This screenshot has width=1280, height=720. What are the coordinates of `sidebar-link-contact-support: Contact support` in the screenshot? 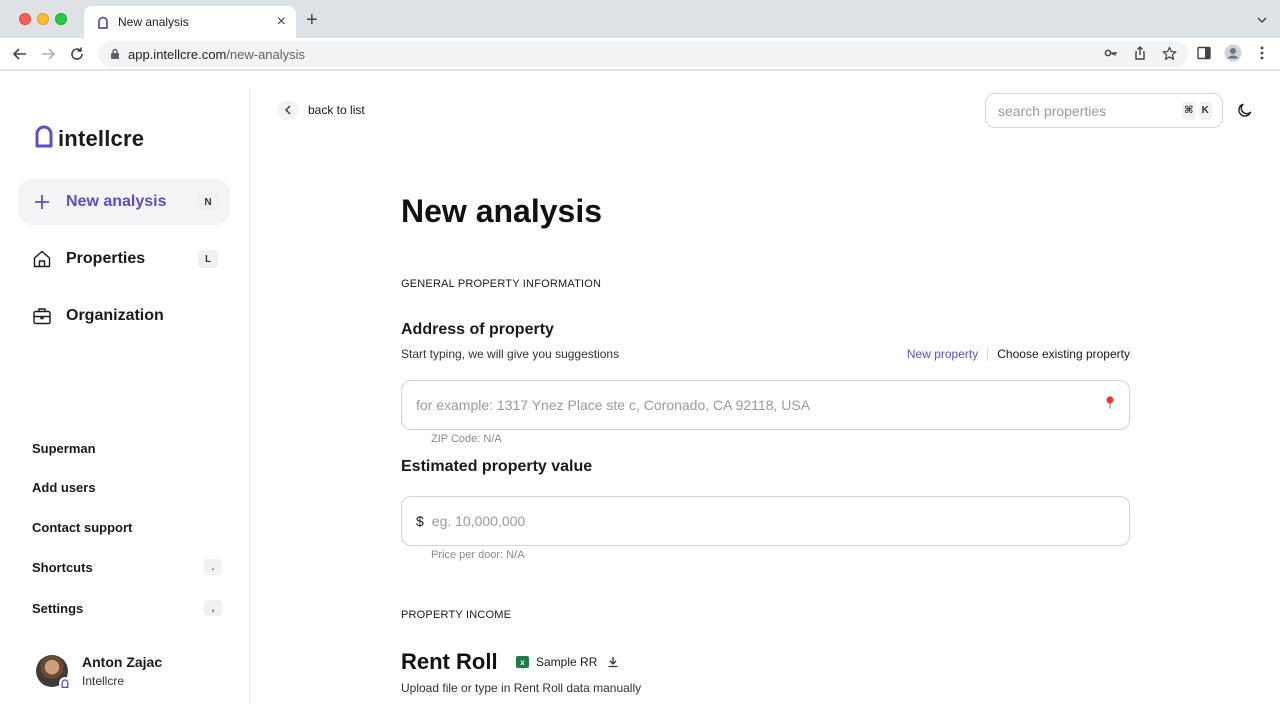 It's located at (127, 527).